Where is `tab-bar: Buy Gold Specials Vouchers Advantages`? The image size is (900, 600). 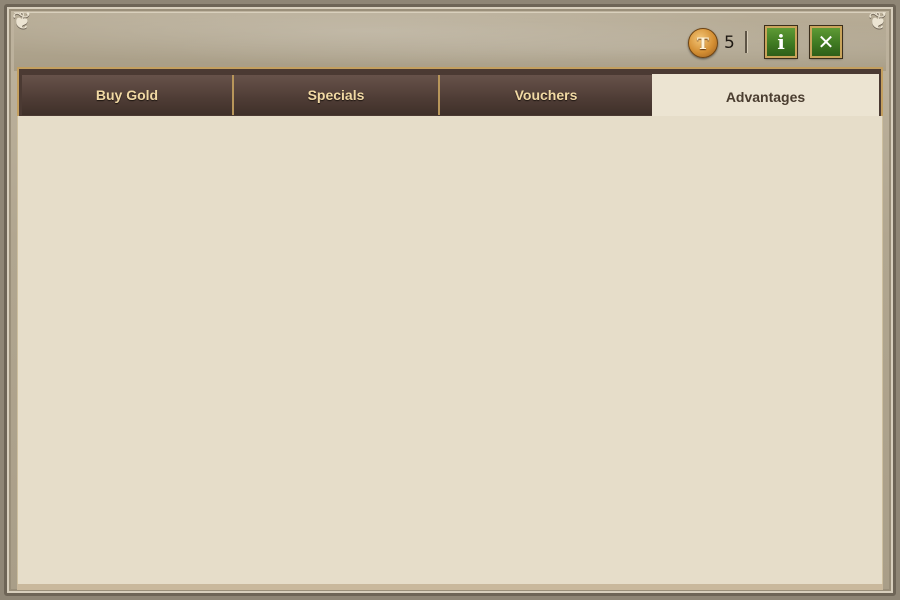
tab-bar: Buy Gold Specials Vouchers Advantages is located at coordinates (450, 93).